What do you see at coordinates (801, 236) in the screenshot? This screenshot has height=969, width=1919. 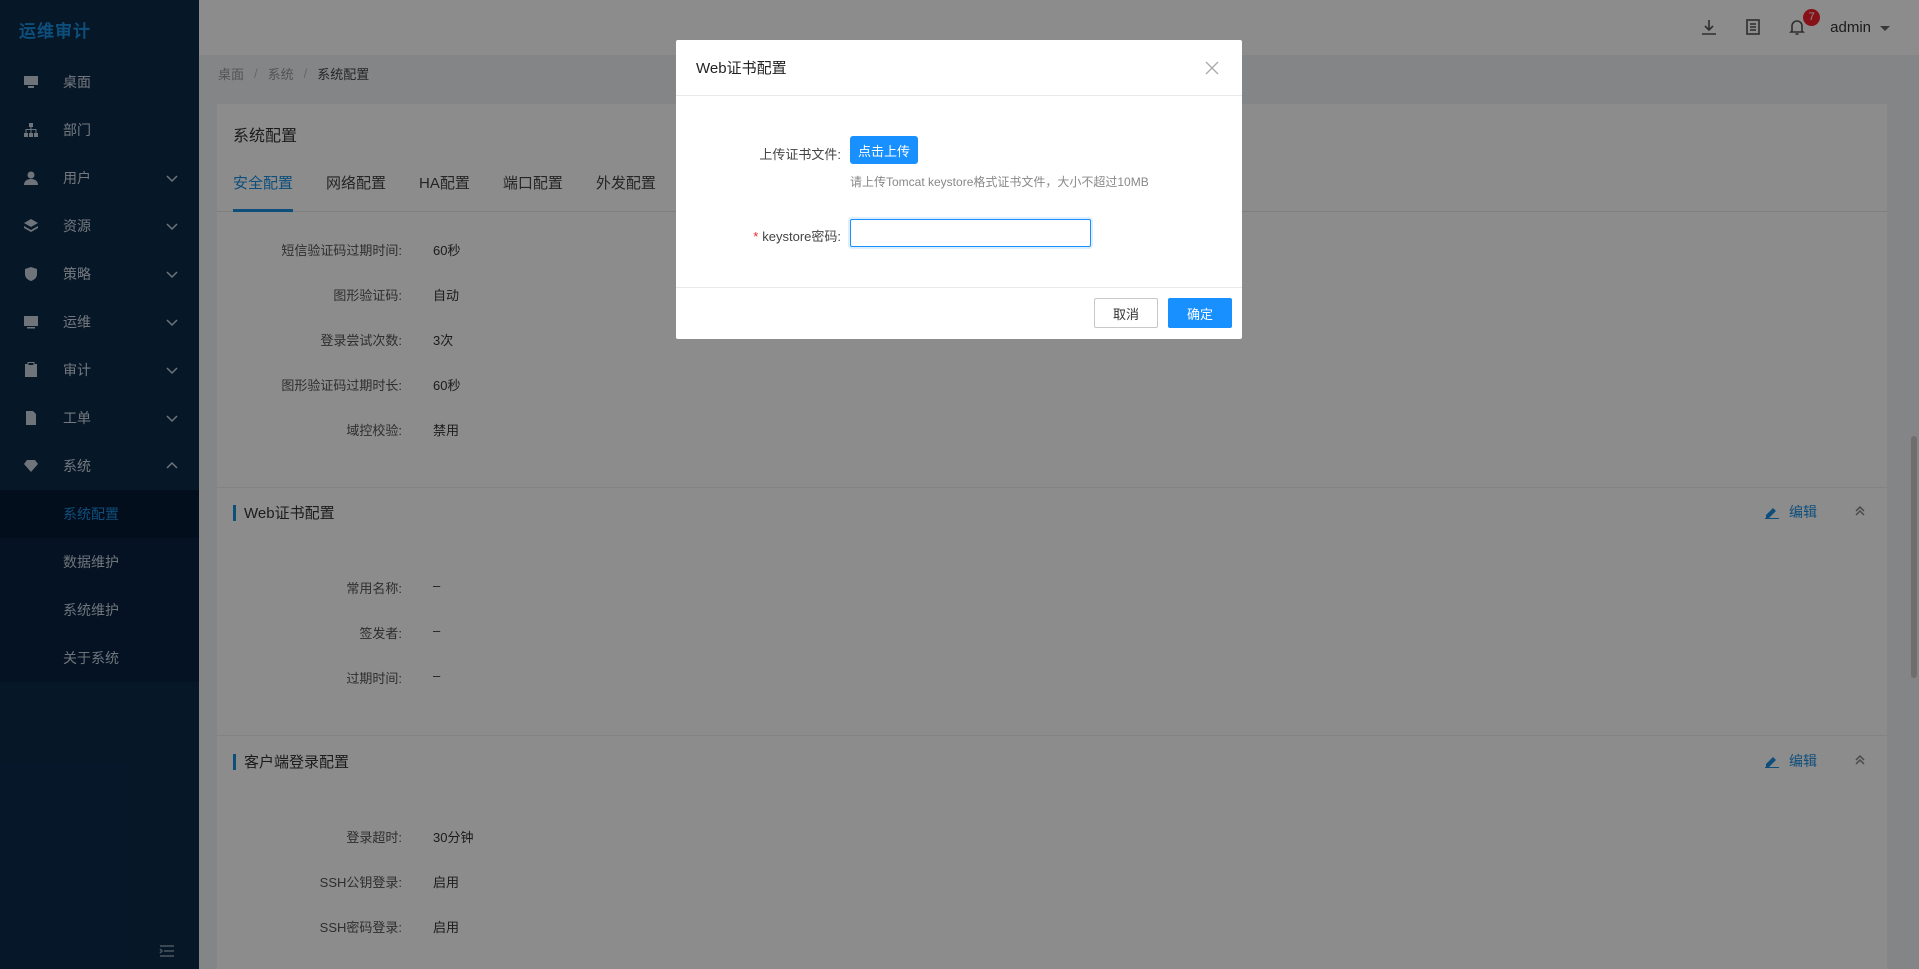 I see `password-label-text: keystore密码:` at bounding box center [801, 236].